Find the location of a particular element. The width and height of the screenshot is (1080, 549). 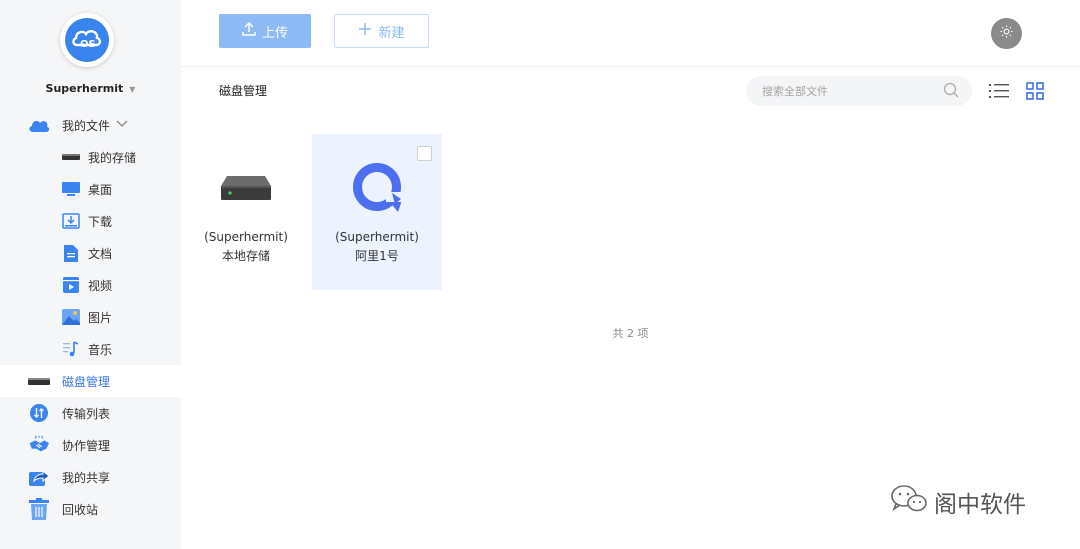

sidebar-item-label: 我的共享 is located at coordinates (86, 477).